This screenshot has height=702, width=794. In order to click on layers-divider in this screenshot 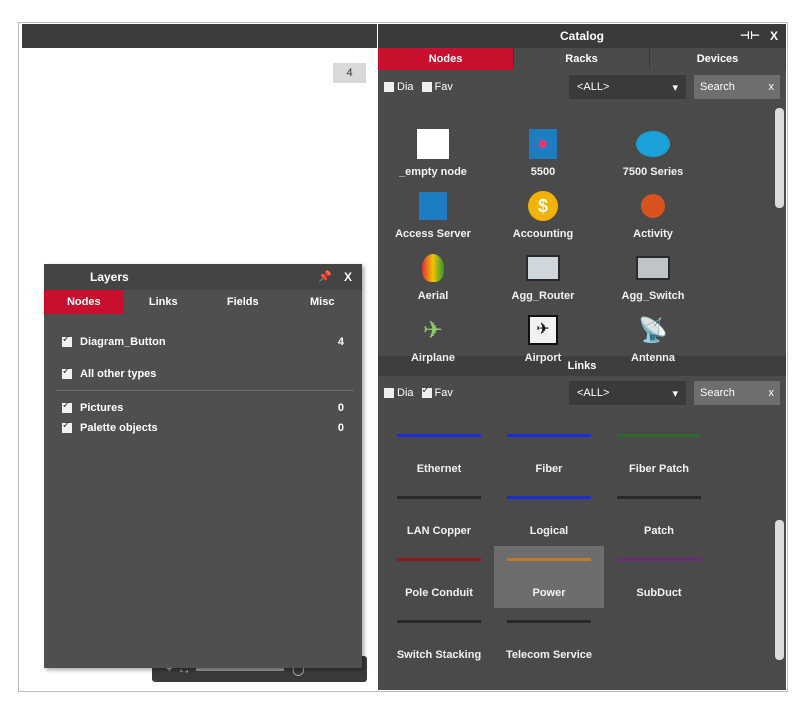, I will do `click(205, 390)`.